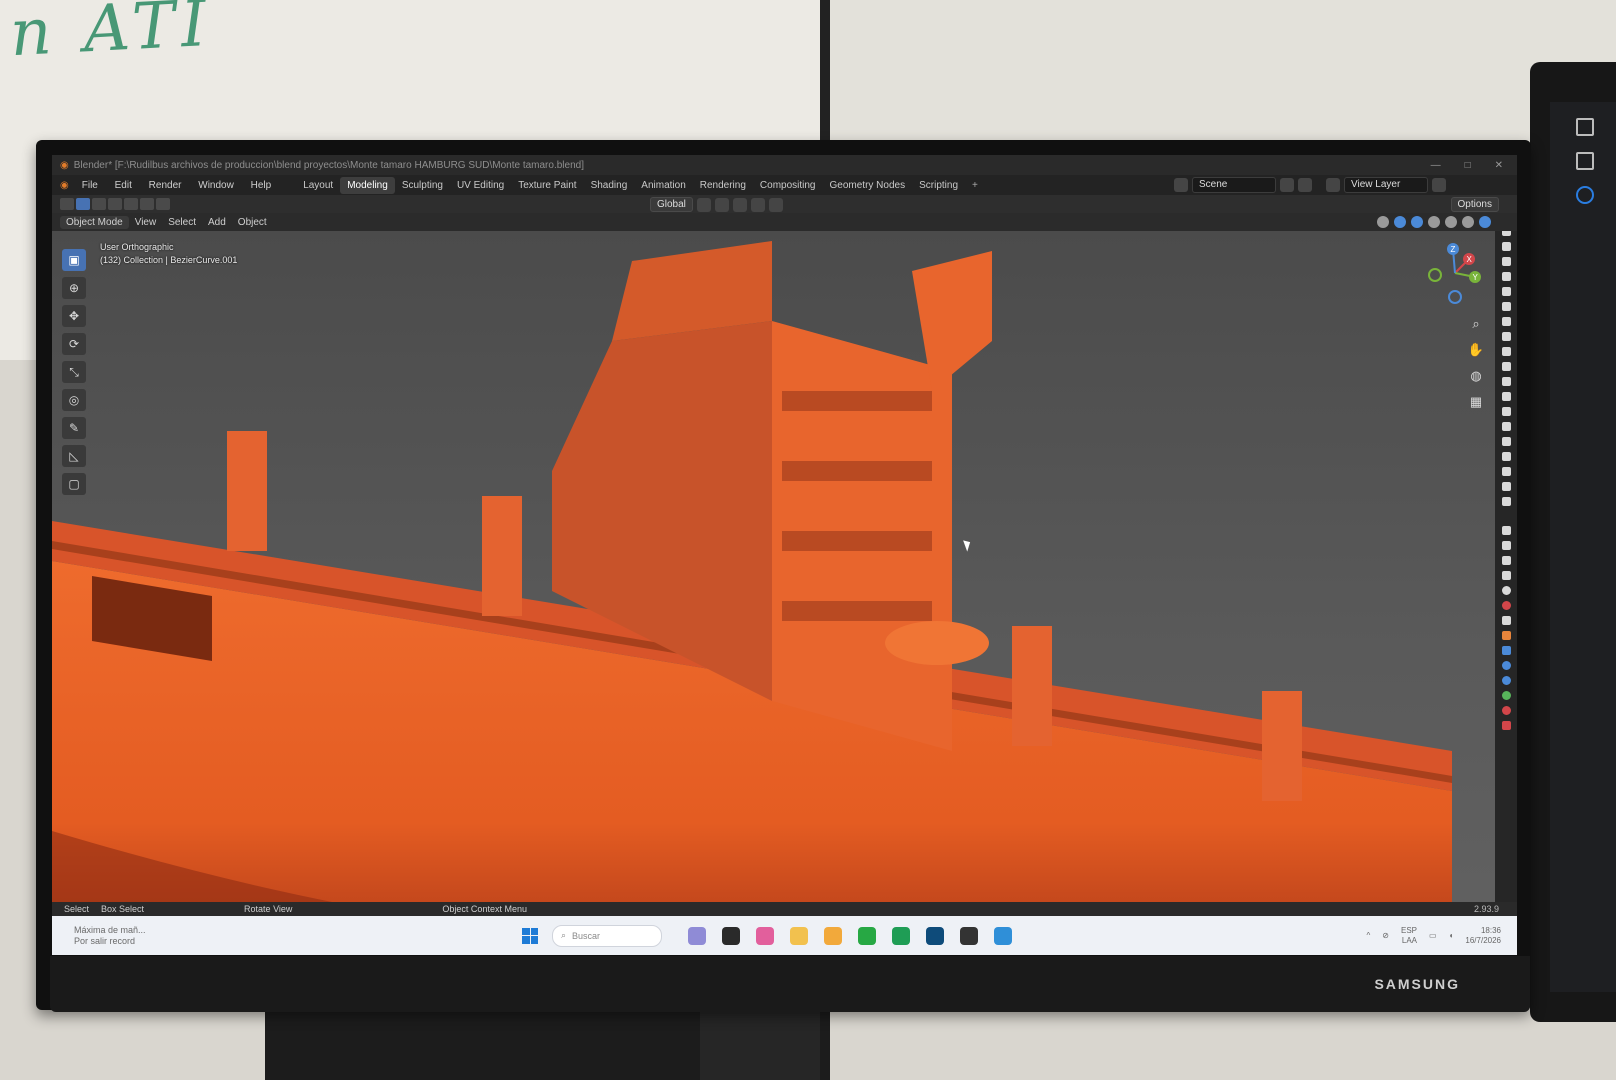  What do you see at coordinates (261, 185) in the screenshot?
I see `menu-help: Help` at bounding box center [261, 185].